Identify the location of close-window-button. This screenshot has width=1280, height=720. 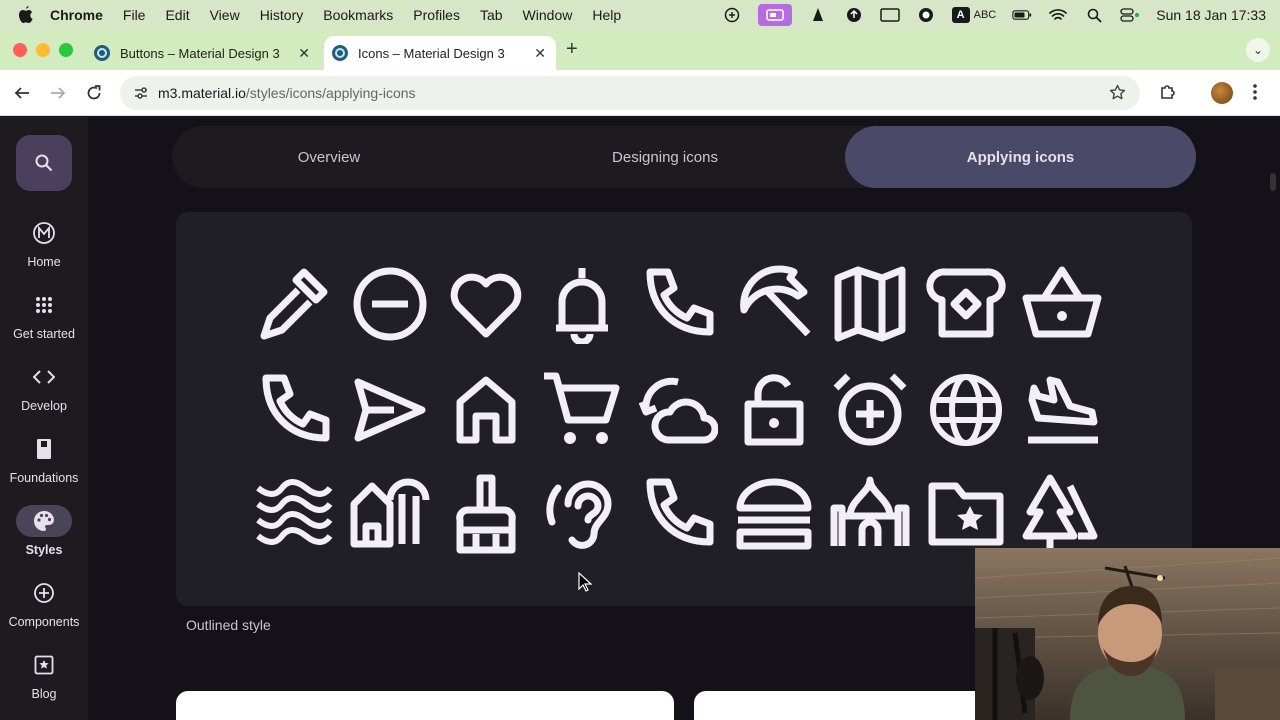
(20, 50).